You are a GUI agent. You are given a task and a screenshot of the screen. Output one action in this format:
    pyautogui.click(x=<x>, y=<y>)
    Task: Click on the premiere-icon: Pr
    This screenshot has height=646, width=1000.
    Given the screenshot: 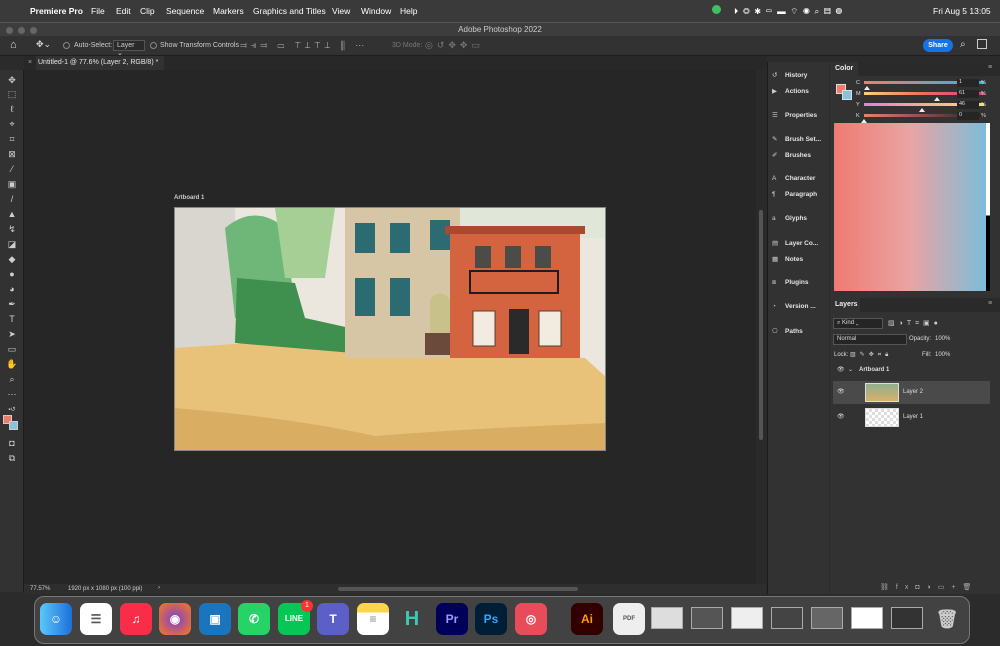 What is the action you would take?
    pyautogui.click(x=452, y=619)
    